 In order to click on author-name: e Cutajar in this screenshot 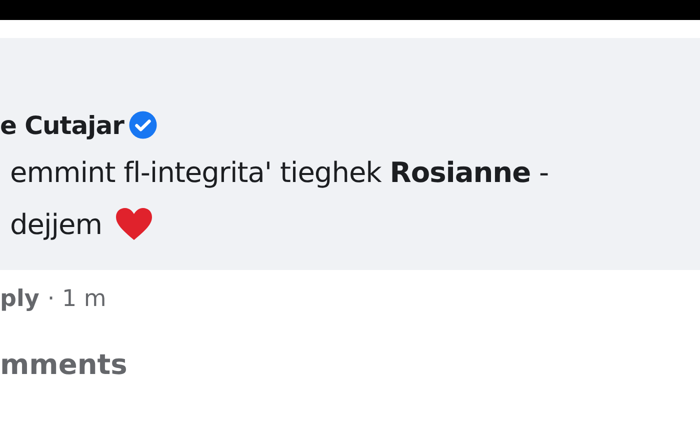, I will do `click(62, 125)`.